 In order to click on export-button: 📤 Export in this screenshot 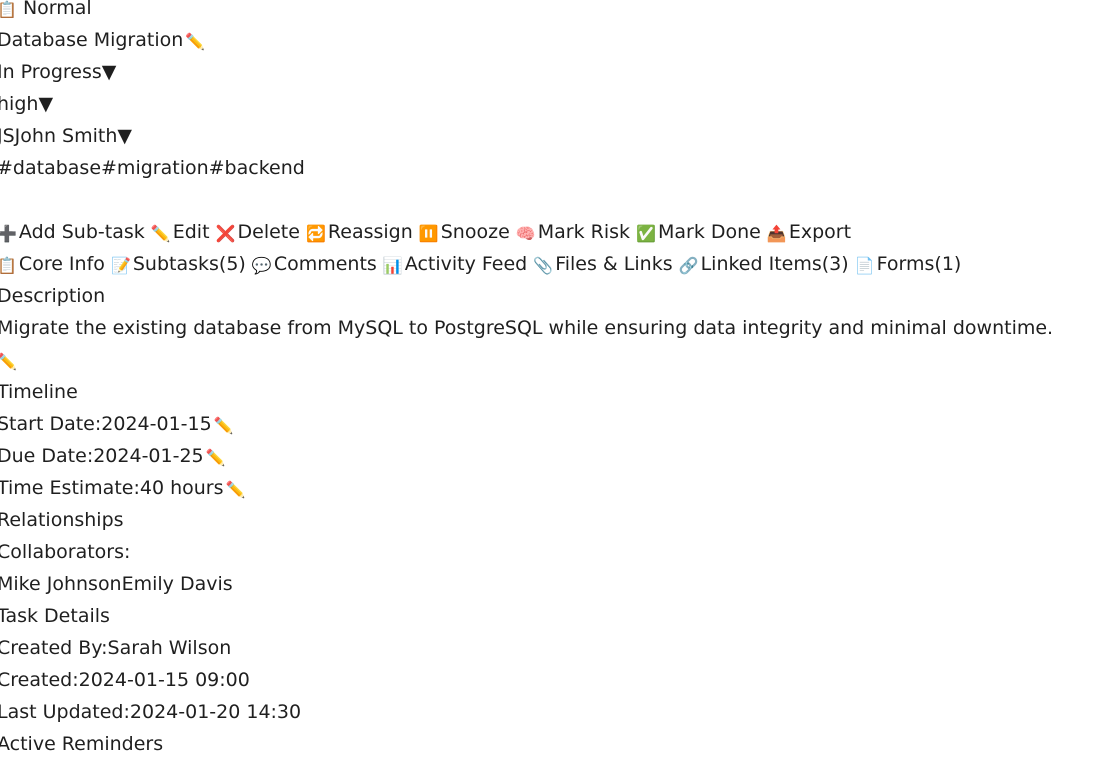, I will do `click(809, 232)`.